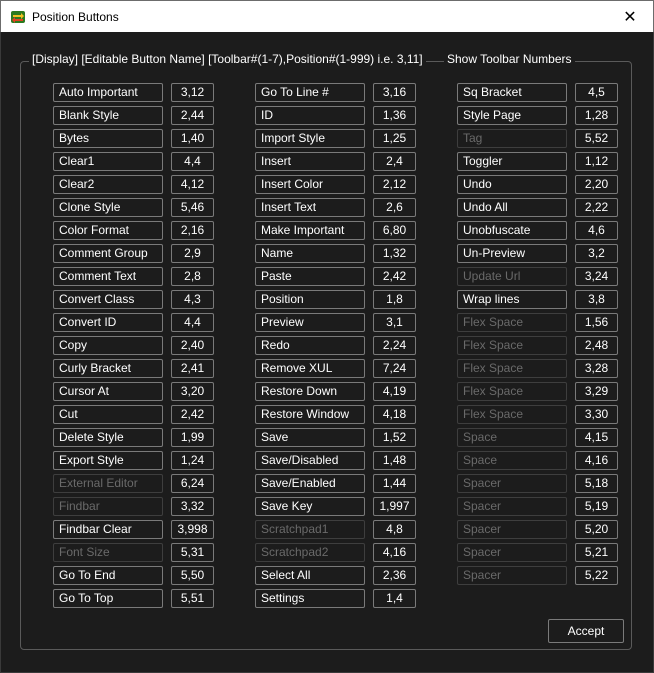 This screenshot has height=673, width=654. Describe the element at coordinates (310, 161) in the screenshot. I see `button-name-field: Insert` at that location.